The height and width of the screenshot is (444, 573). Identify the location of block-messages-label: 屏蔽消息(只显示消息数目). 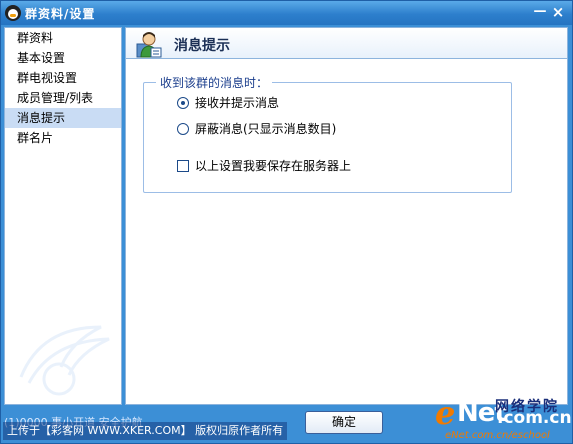
(266, 129).